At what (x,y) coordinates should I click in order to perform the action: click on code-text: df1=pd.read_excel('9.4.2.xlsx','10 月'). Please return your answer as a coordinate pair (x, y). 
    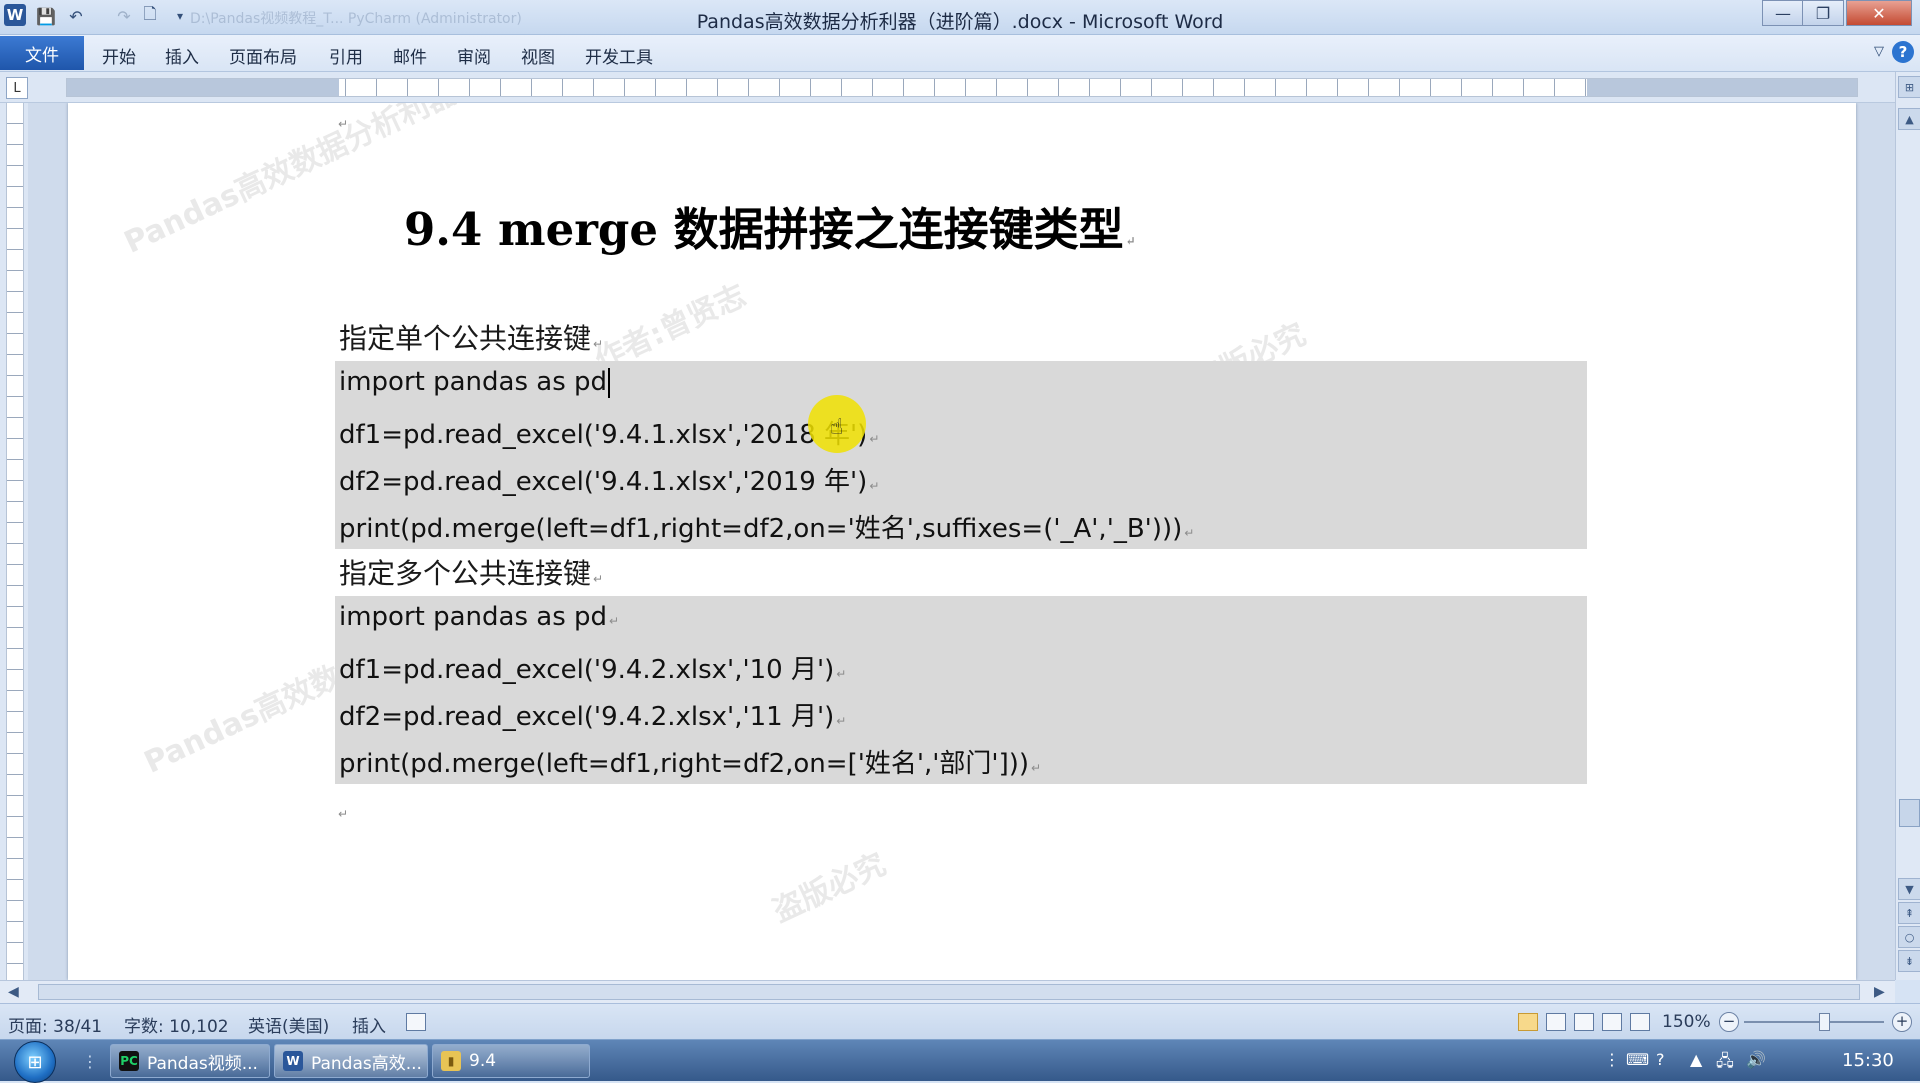
    Looking at the image, I should click on (587, 670).